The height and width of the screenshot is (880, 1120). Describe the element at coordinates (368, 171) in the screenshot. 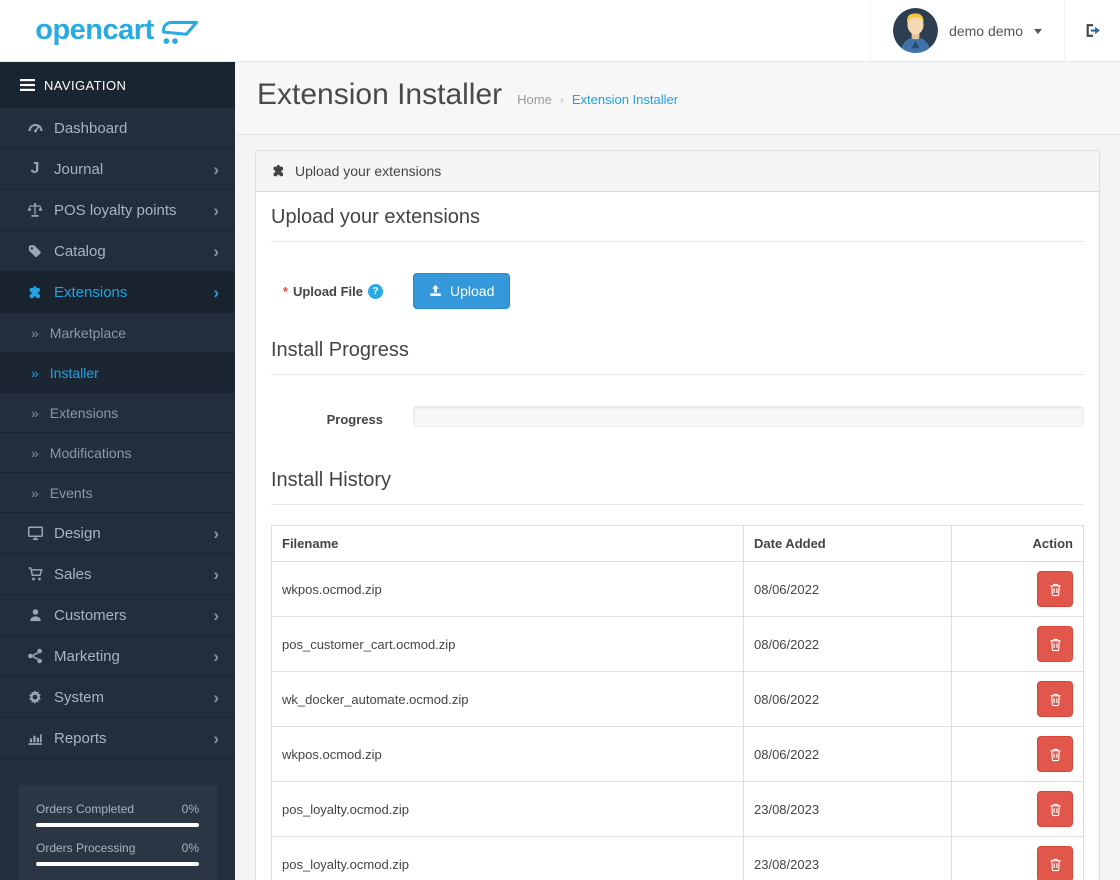

I see `panel-heading-label: Upload your extensions` at that location.